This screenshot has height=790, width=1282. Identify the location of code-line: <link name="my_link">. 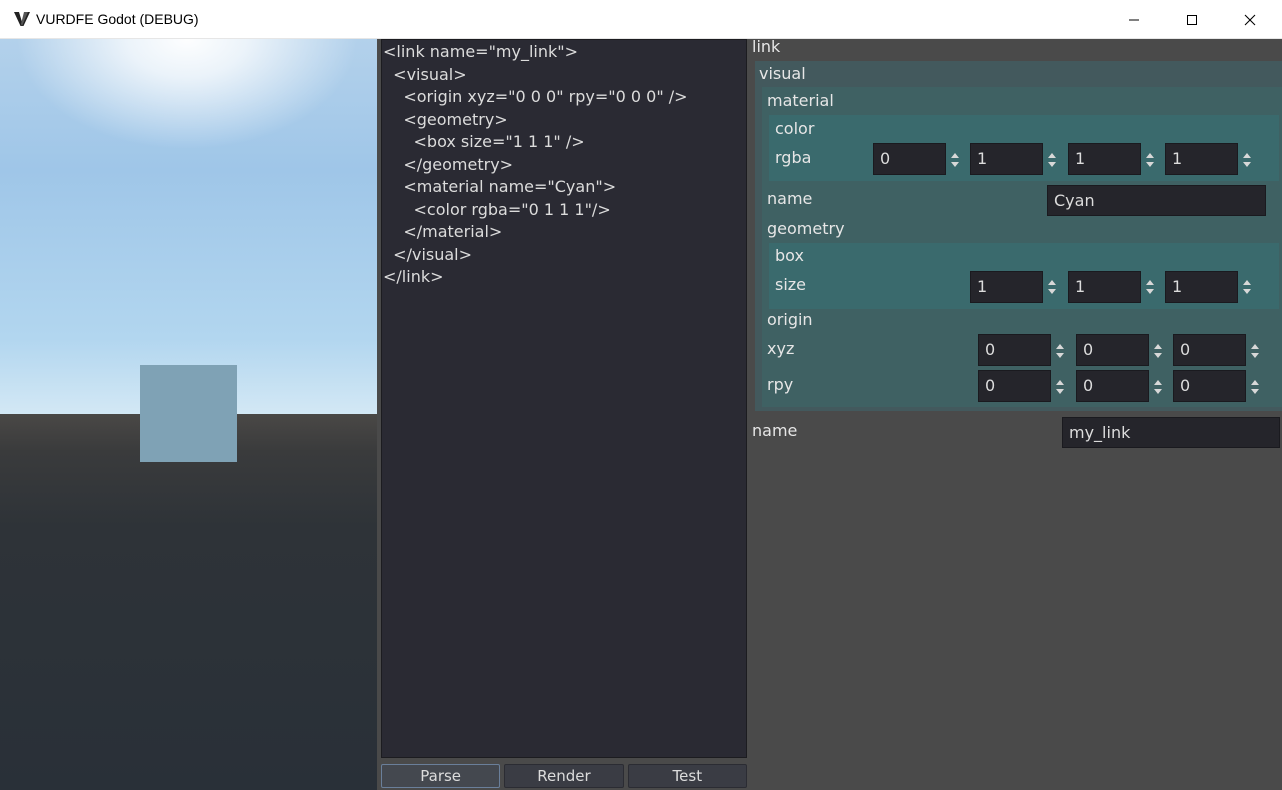
(481, 51).